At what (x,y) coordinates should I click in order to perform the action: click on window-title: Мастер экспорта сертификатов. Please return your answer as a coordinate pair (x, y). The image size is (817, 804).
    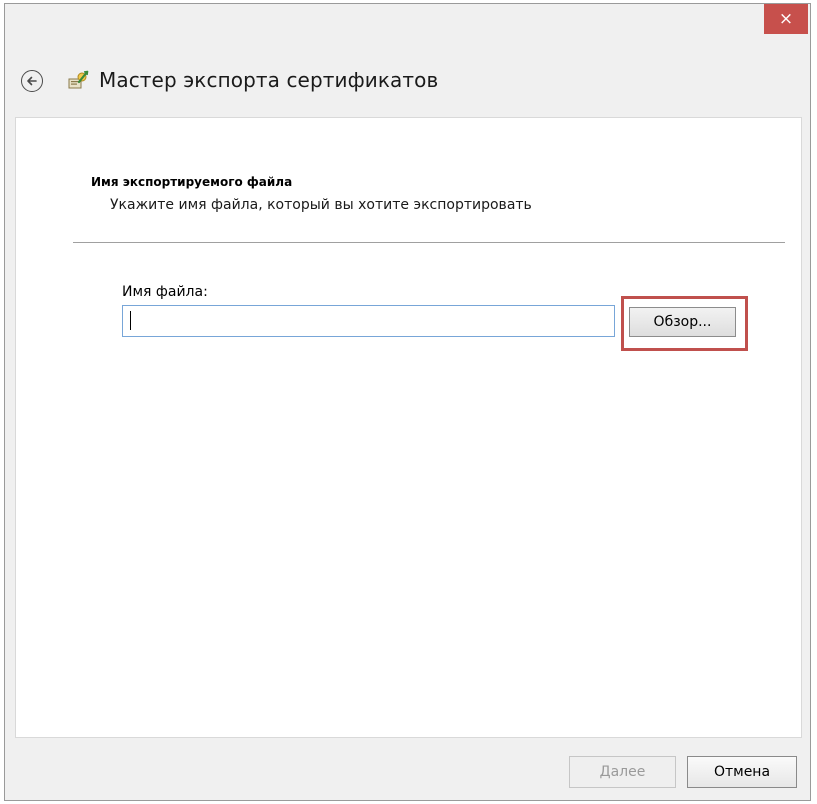
    Looking at the image, I should click on (269, 80).